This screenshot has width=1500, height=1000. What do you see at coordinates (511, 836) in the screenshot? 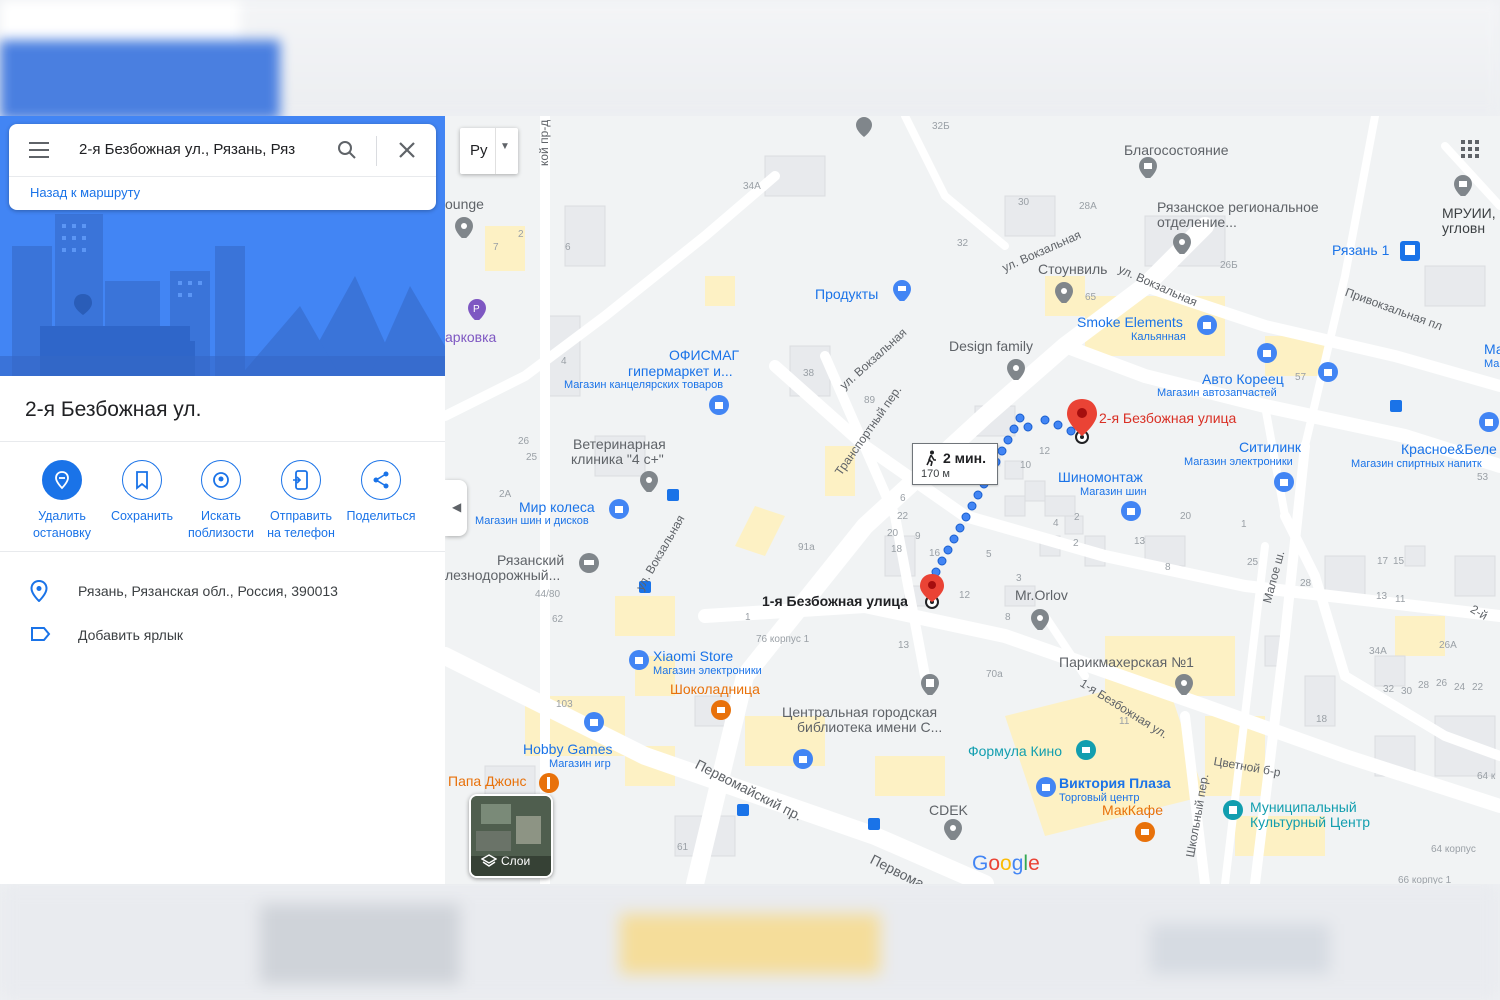
I see `layers-button: Слои` at bounding box center [511, 836].